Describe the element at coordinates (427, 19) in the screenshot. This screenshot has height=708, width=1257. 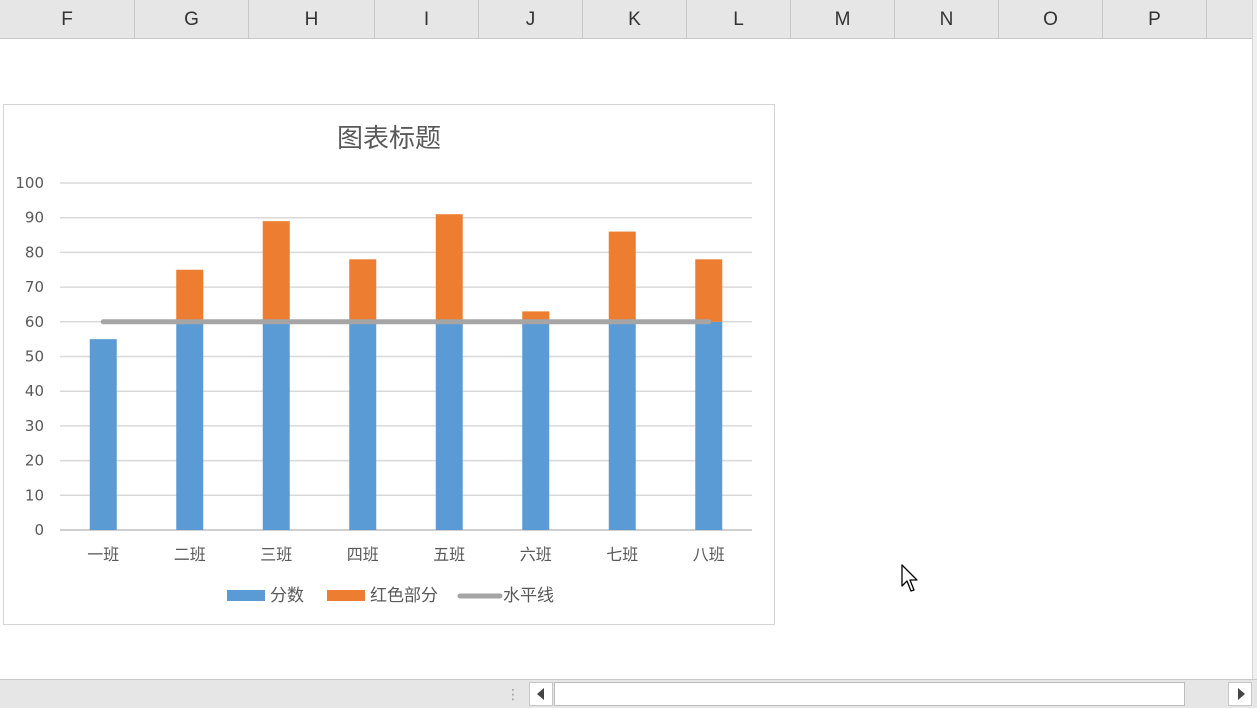
I see `column-header-i: I` at that location.